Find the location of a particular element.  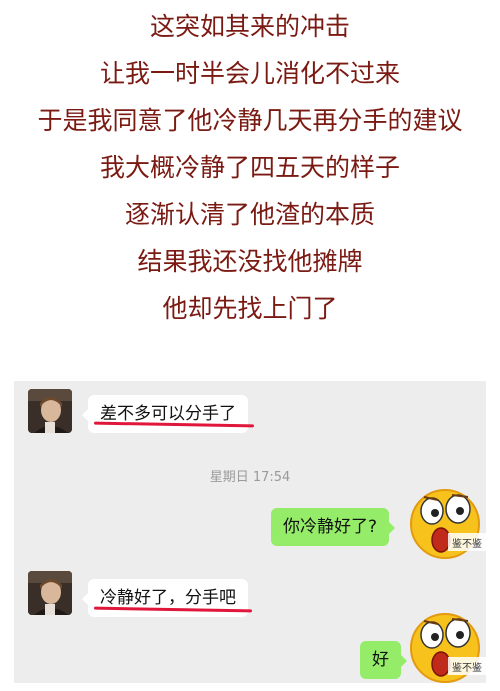

outgoing-message-bubble: 好 is located at coordinates (383, 660).